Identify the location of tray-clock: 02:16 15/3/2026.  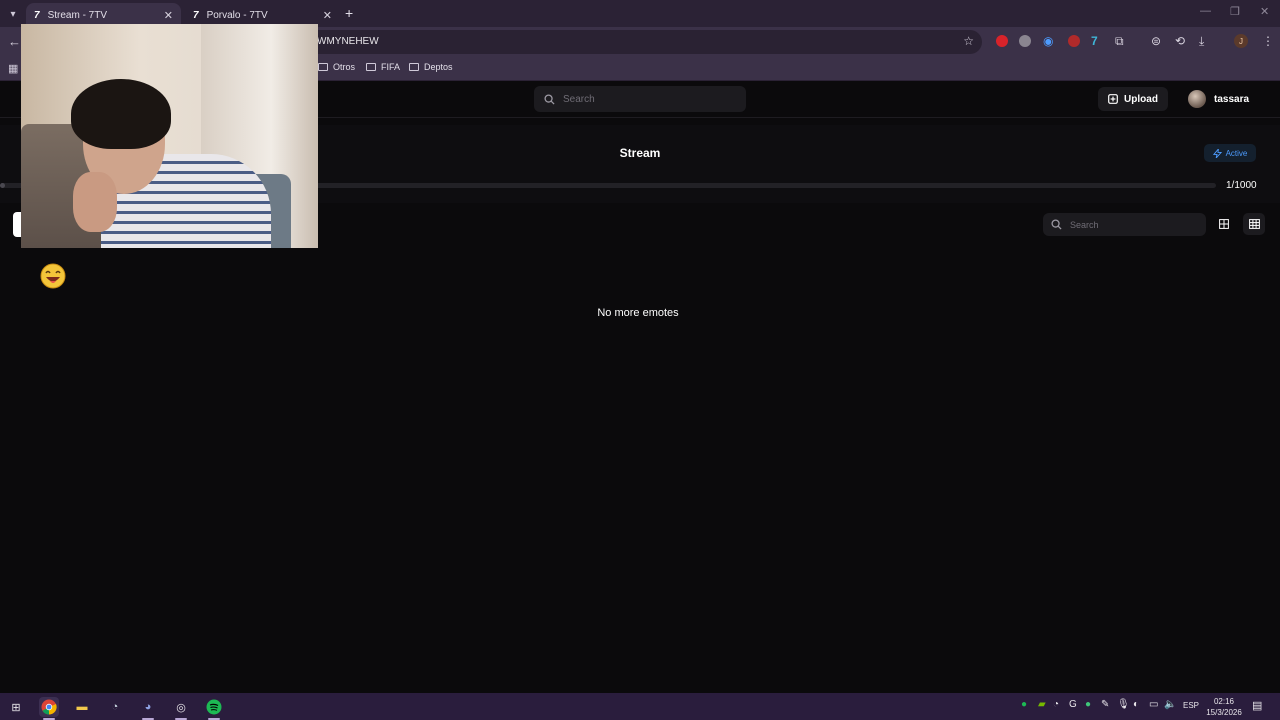
(1224, 707).